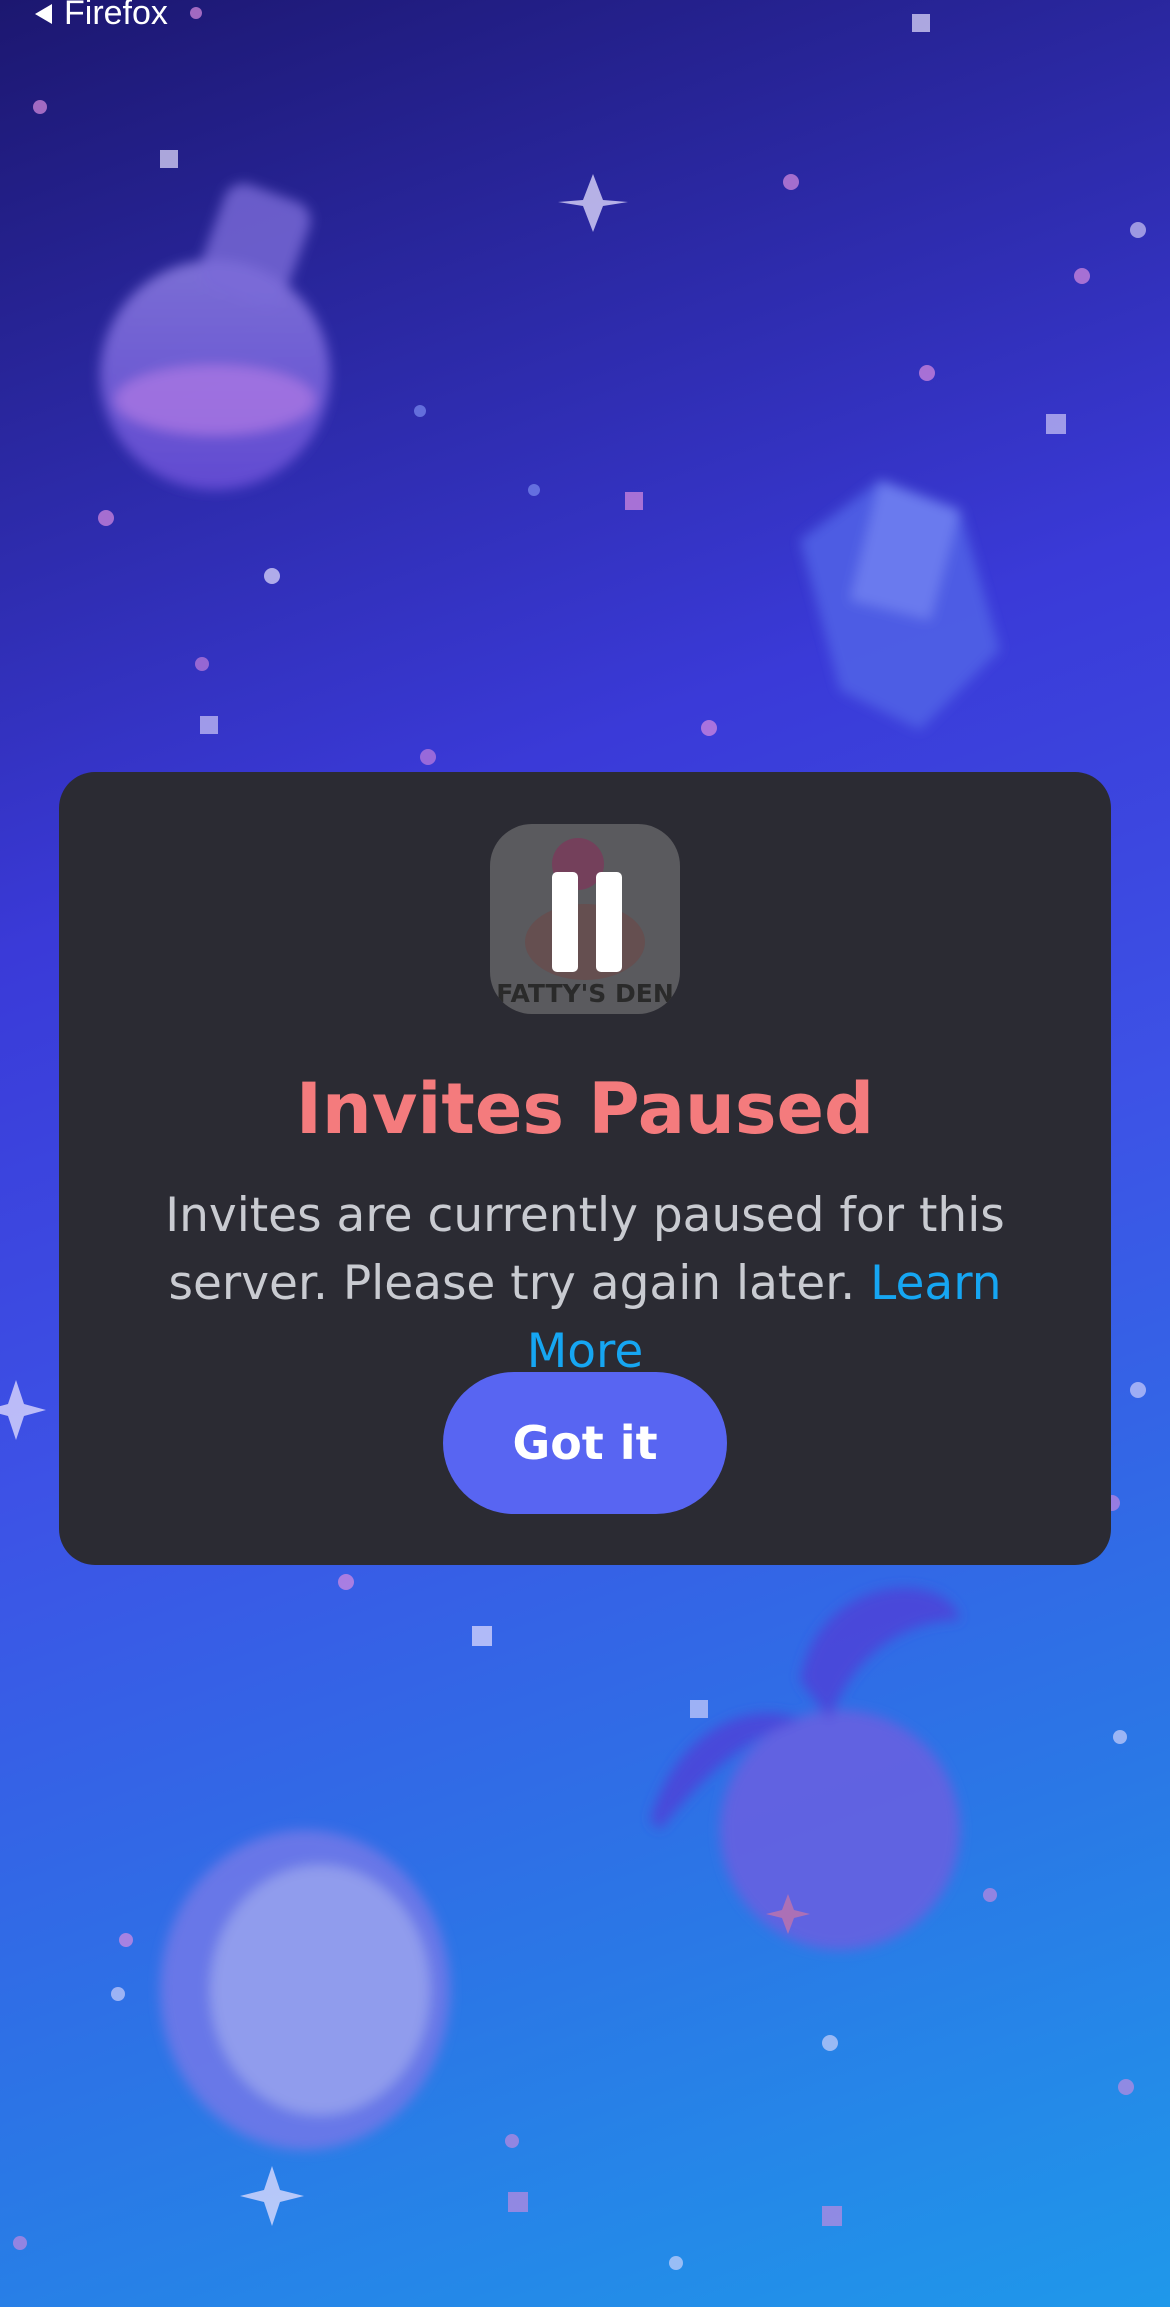 This screenshot has width=1170, height=2307. Describe the element at coordinates (585, 1443) in the screenshot. I see `got-it-button: Got it` at that location.